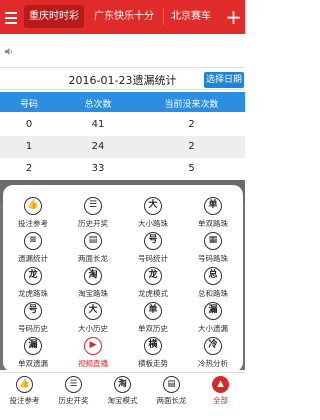 This screenshot has width=320, height=420. I want to click on menu-item: 漏大小遗漏, so click(213, 322).